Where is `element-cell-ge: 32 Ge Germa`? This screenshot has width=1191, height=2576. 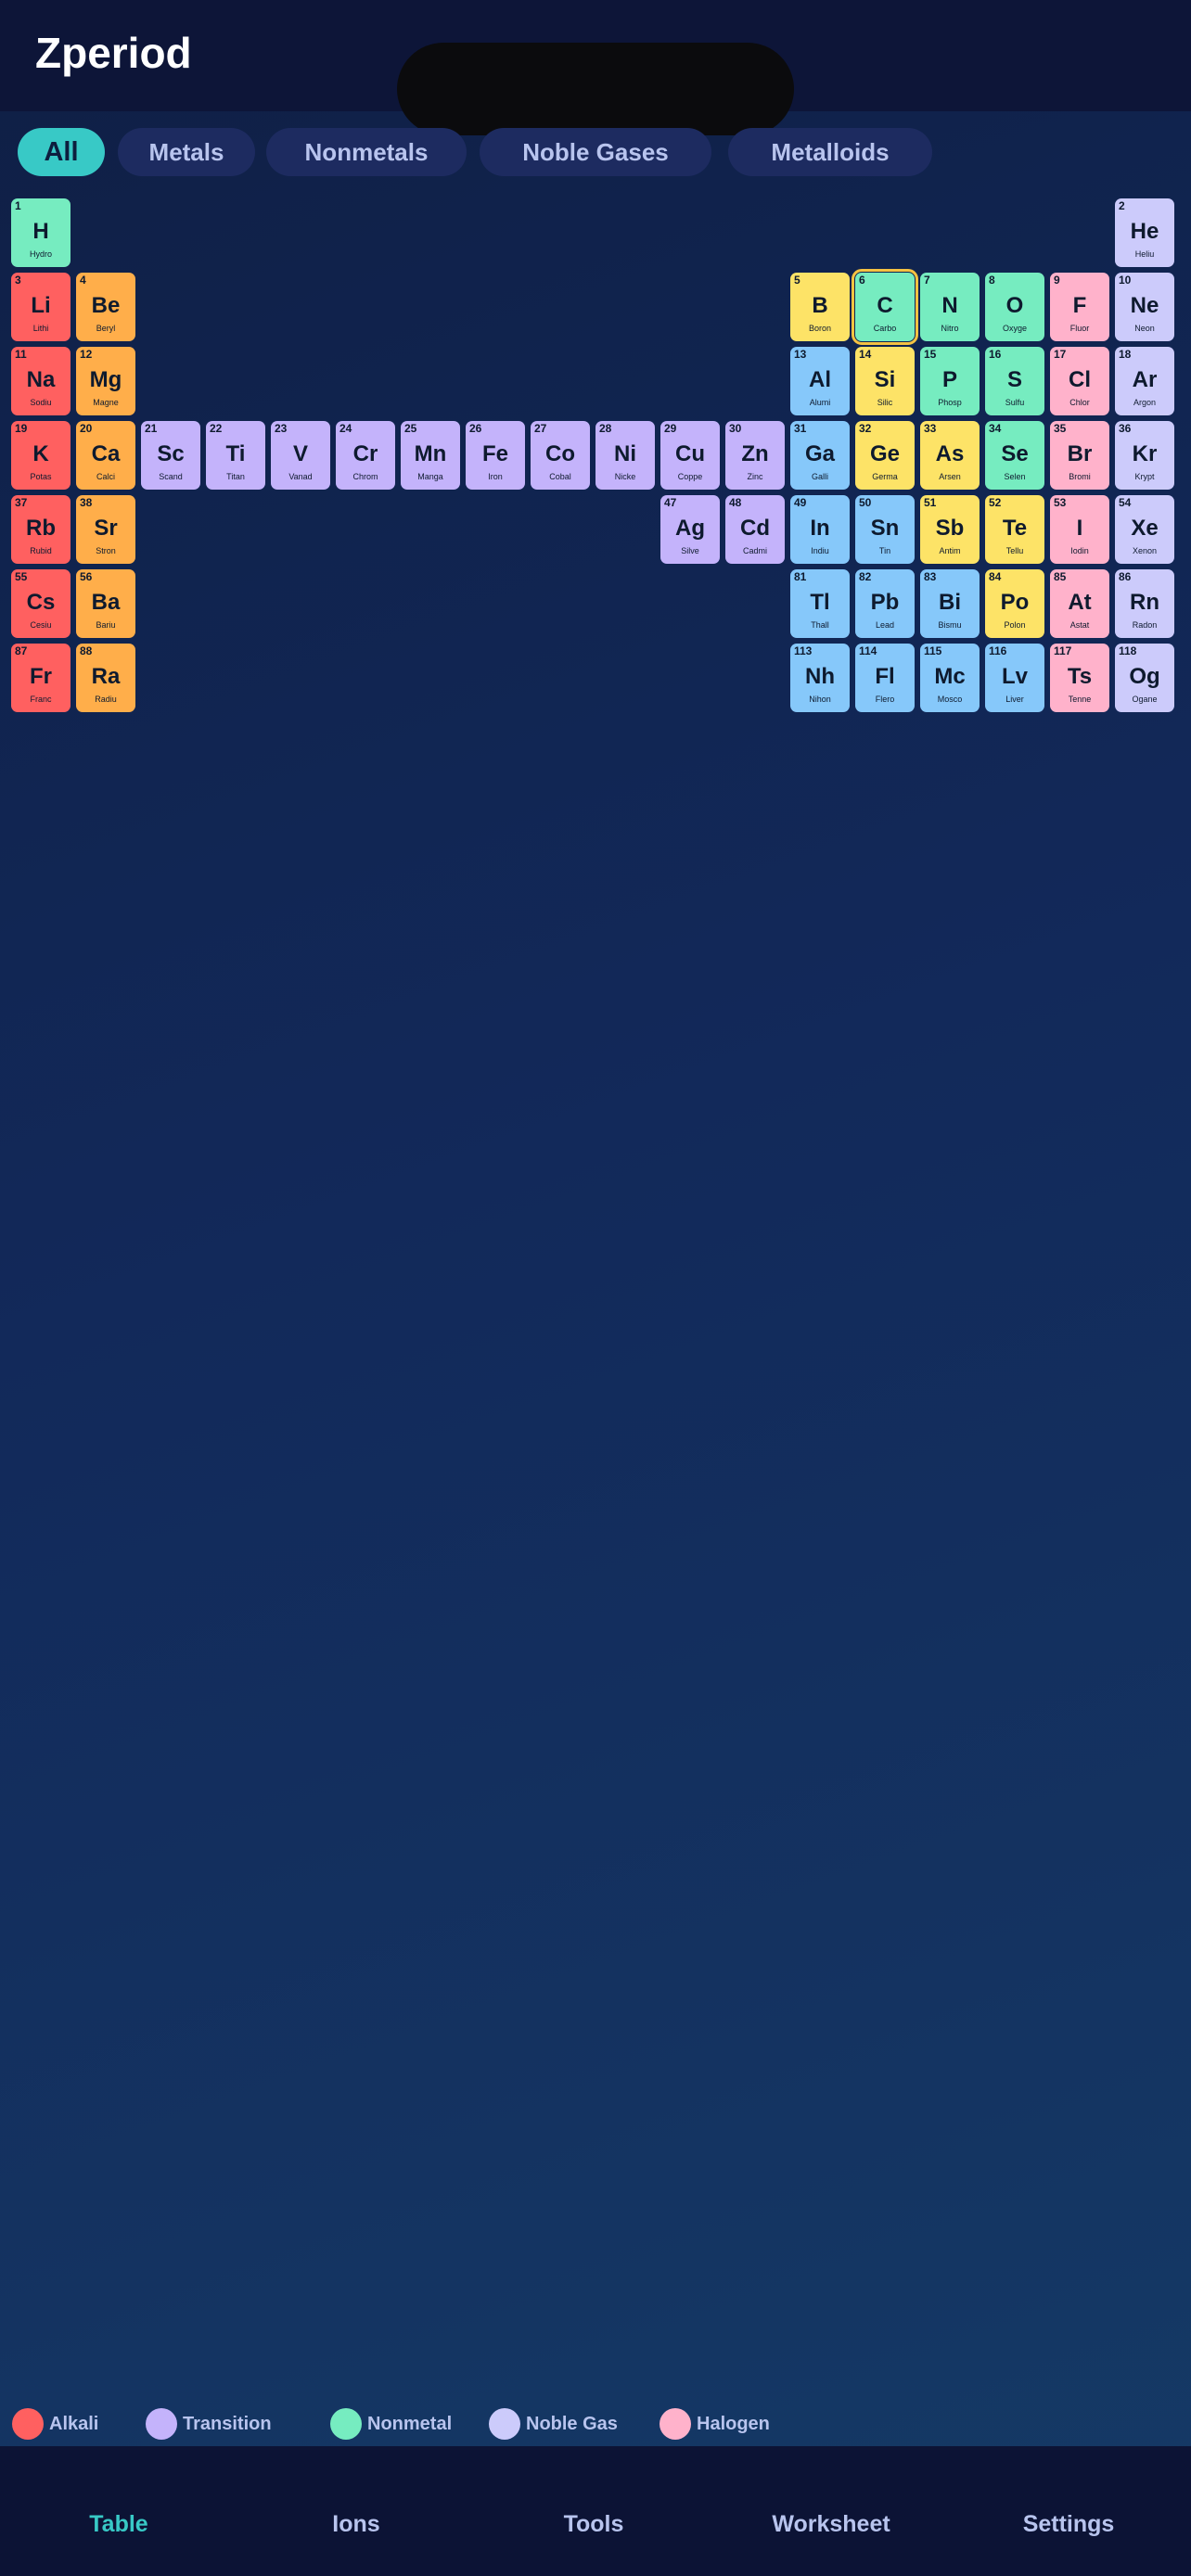 element-cell-ge: 32 Ge Germa is located at coordinates (885, 455).